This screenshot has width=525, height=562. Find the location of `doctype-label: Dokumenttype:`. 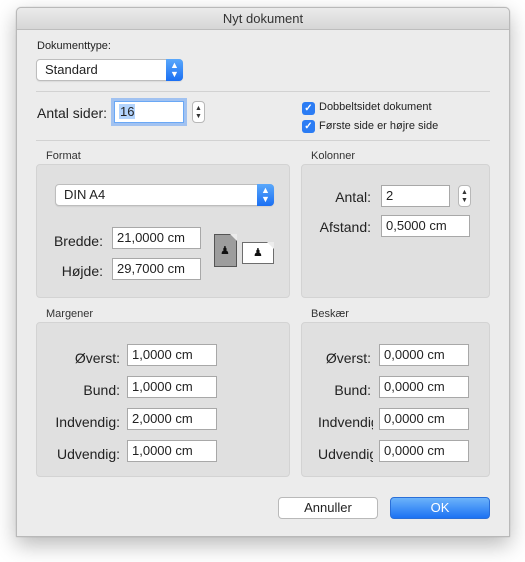

doctype-label: Dokumenttype: is located at coordinates (74, 46).